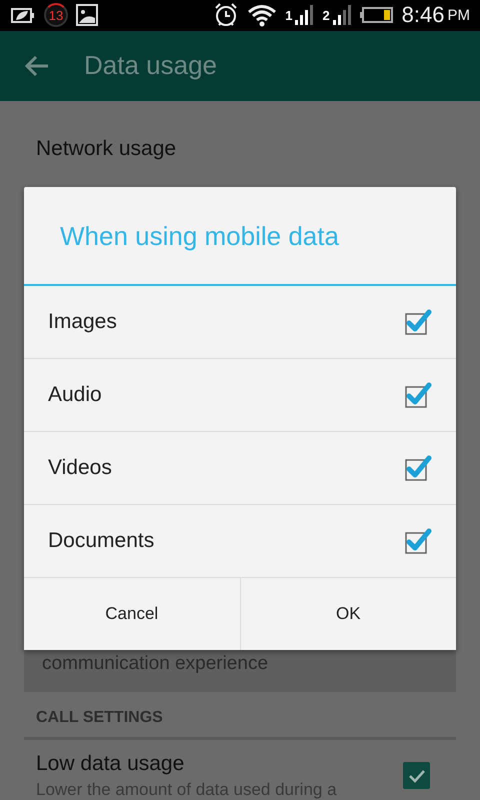 This screenshot has width=480, height=800. Describe the element at coordinates (377, 15) in the screenshot. I see `battery-icon` at that location.